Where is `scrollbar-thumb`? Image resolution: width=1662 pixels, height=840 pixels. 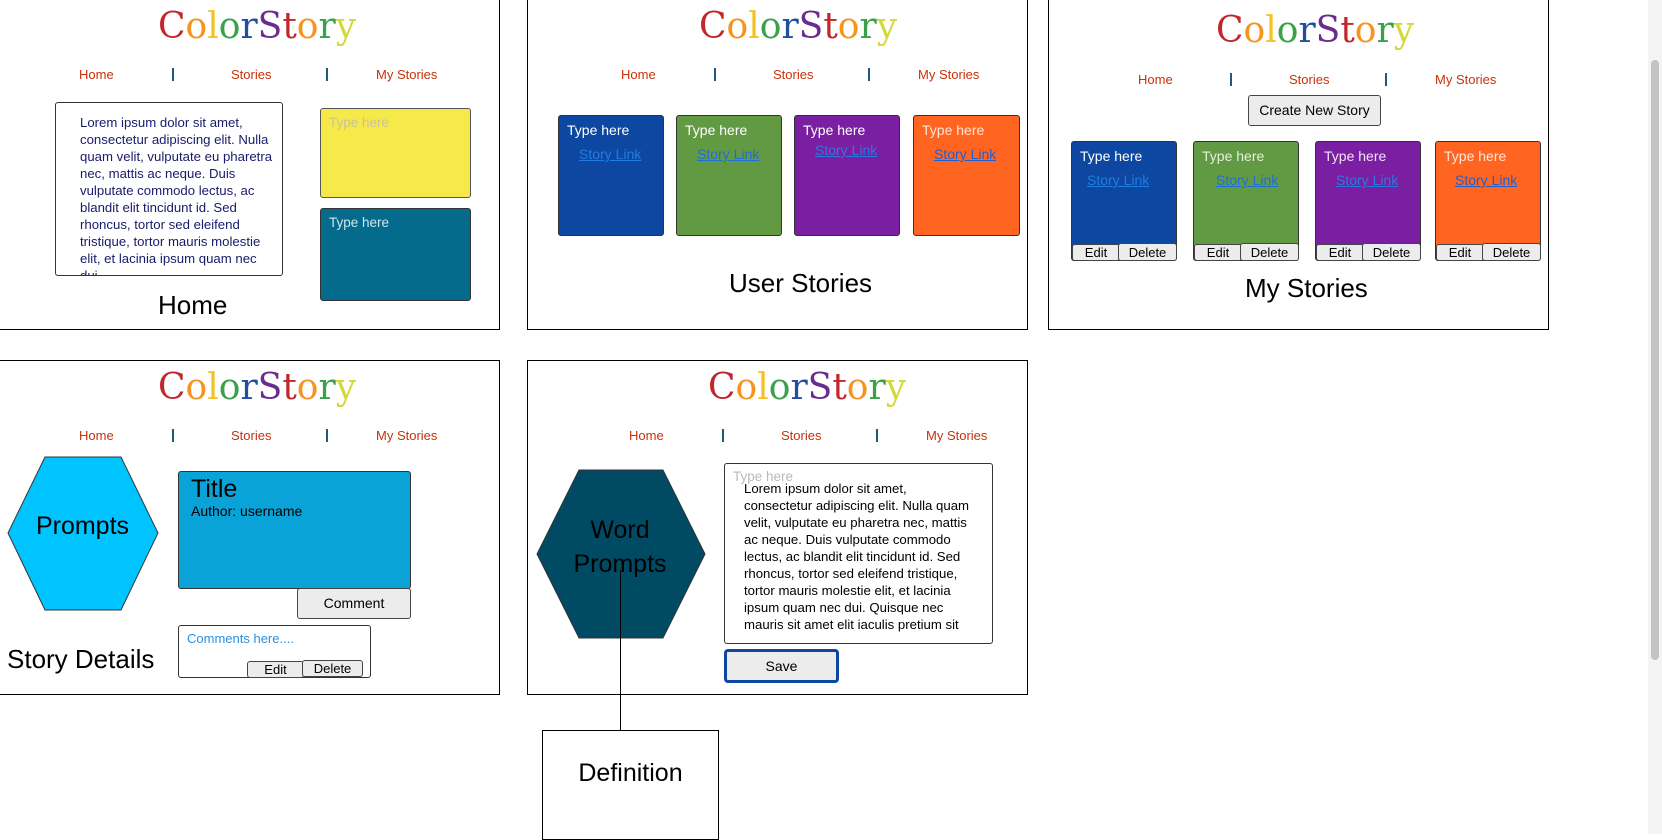 scrollbar-thumb is located at coordinates (1655, 360).